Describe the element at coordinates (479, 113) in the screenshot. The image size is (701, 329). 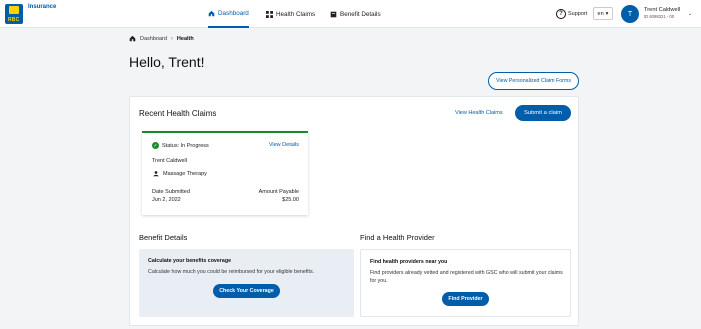
I see `view-health-claims-link: View Health Claims` at that location.